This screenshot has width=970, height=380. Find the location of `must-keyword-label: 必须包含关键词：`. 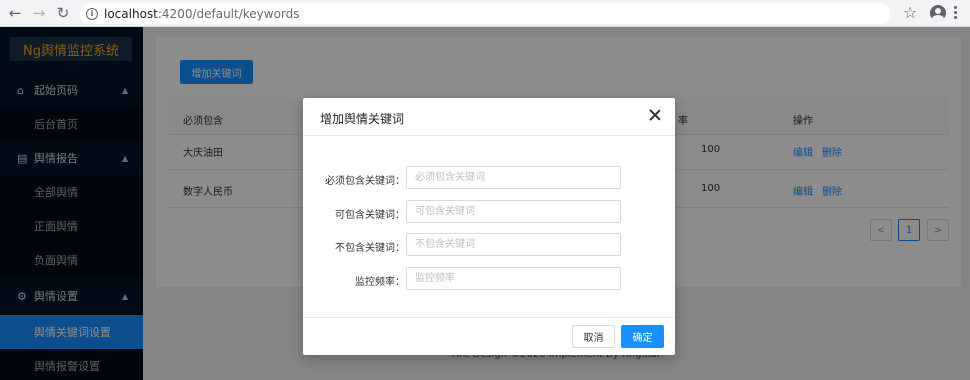

must-keyword-label: 必须包含关键词： is located at coordinates (365, 181).